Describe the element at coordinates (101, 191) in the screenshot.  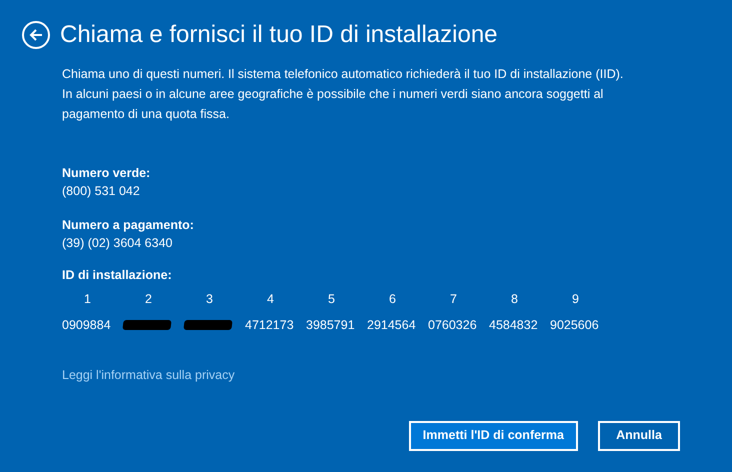
I see `phone-number: (800) 531 042` at that location.